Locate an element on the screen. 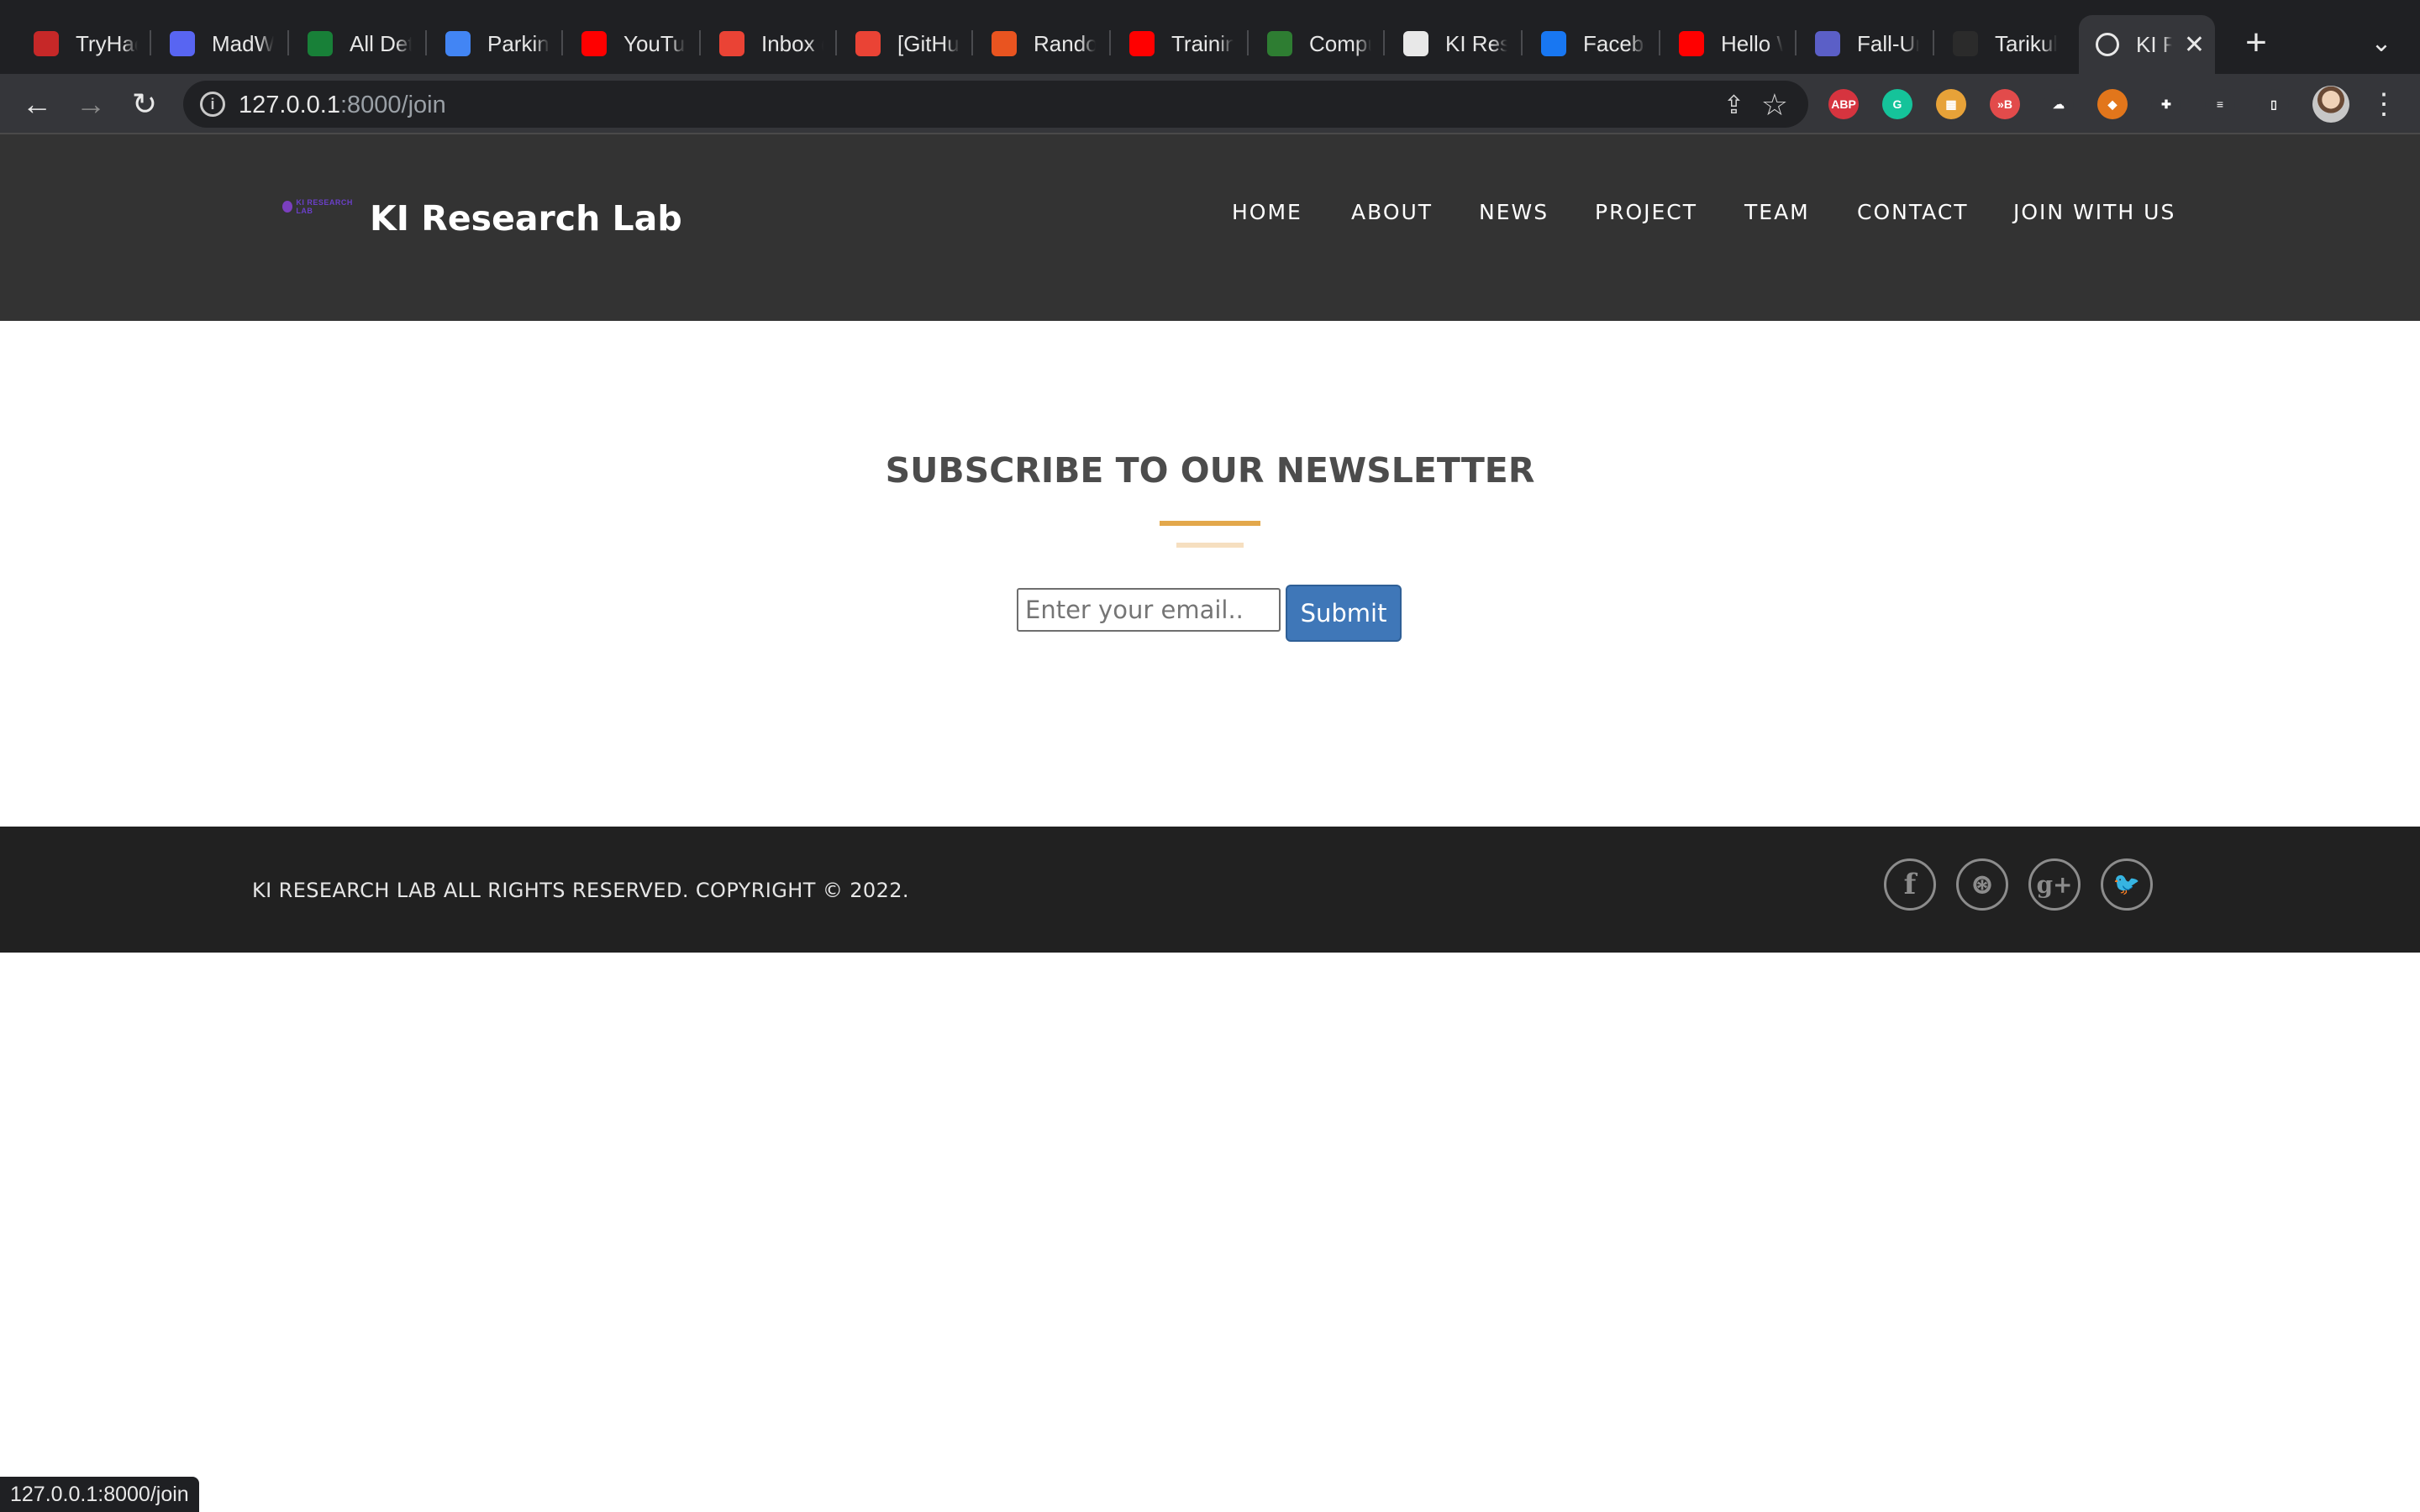 This screenshot has width=2420, height=1512. url-path: :8000/join is located at coordinates (392, 105).